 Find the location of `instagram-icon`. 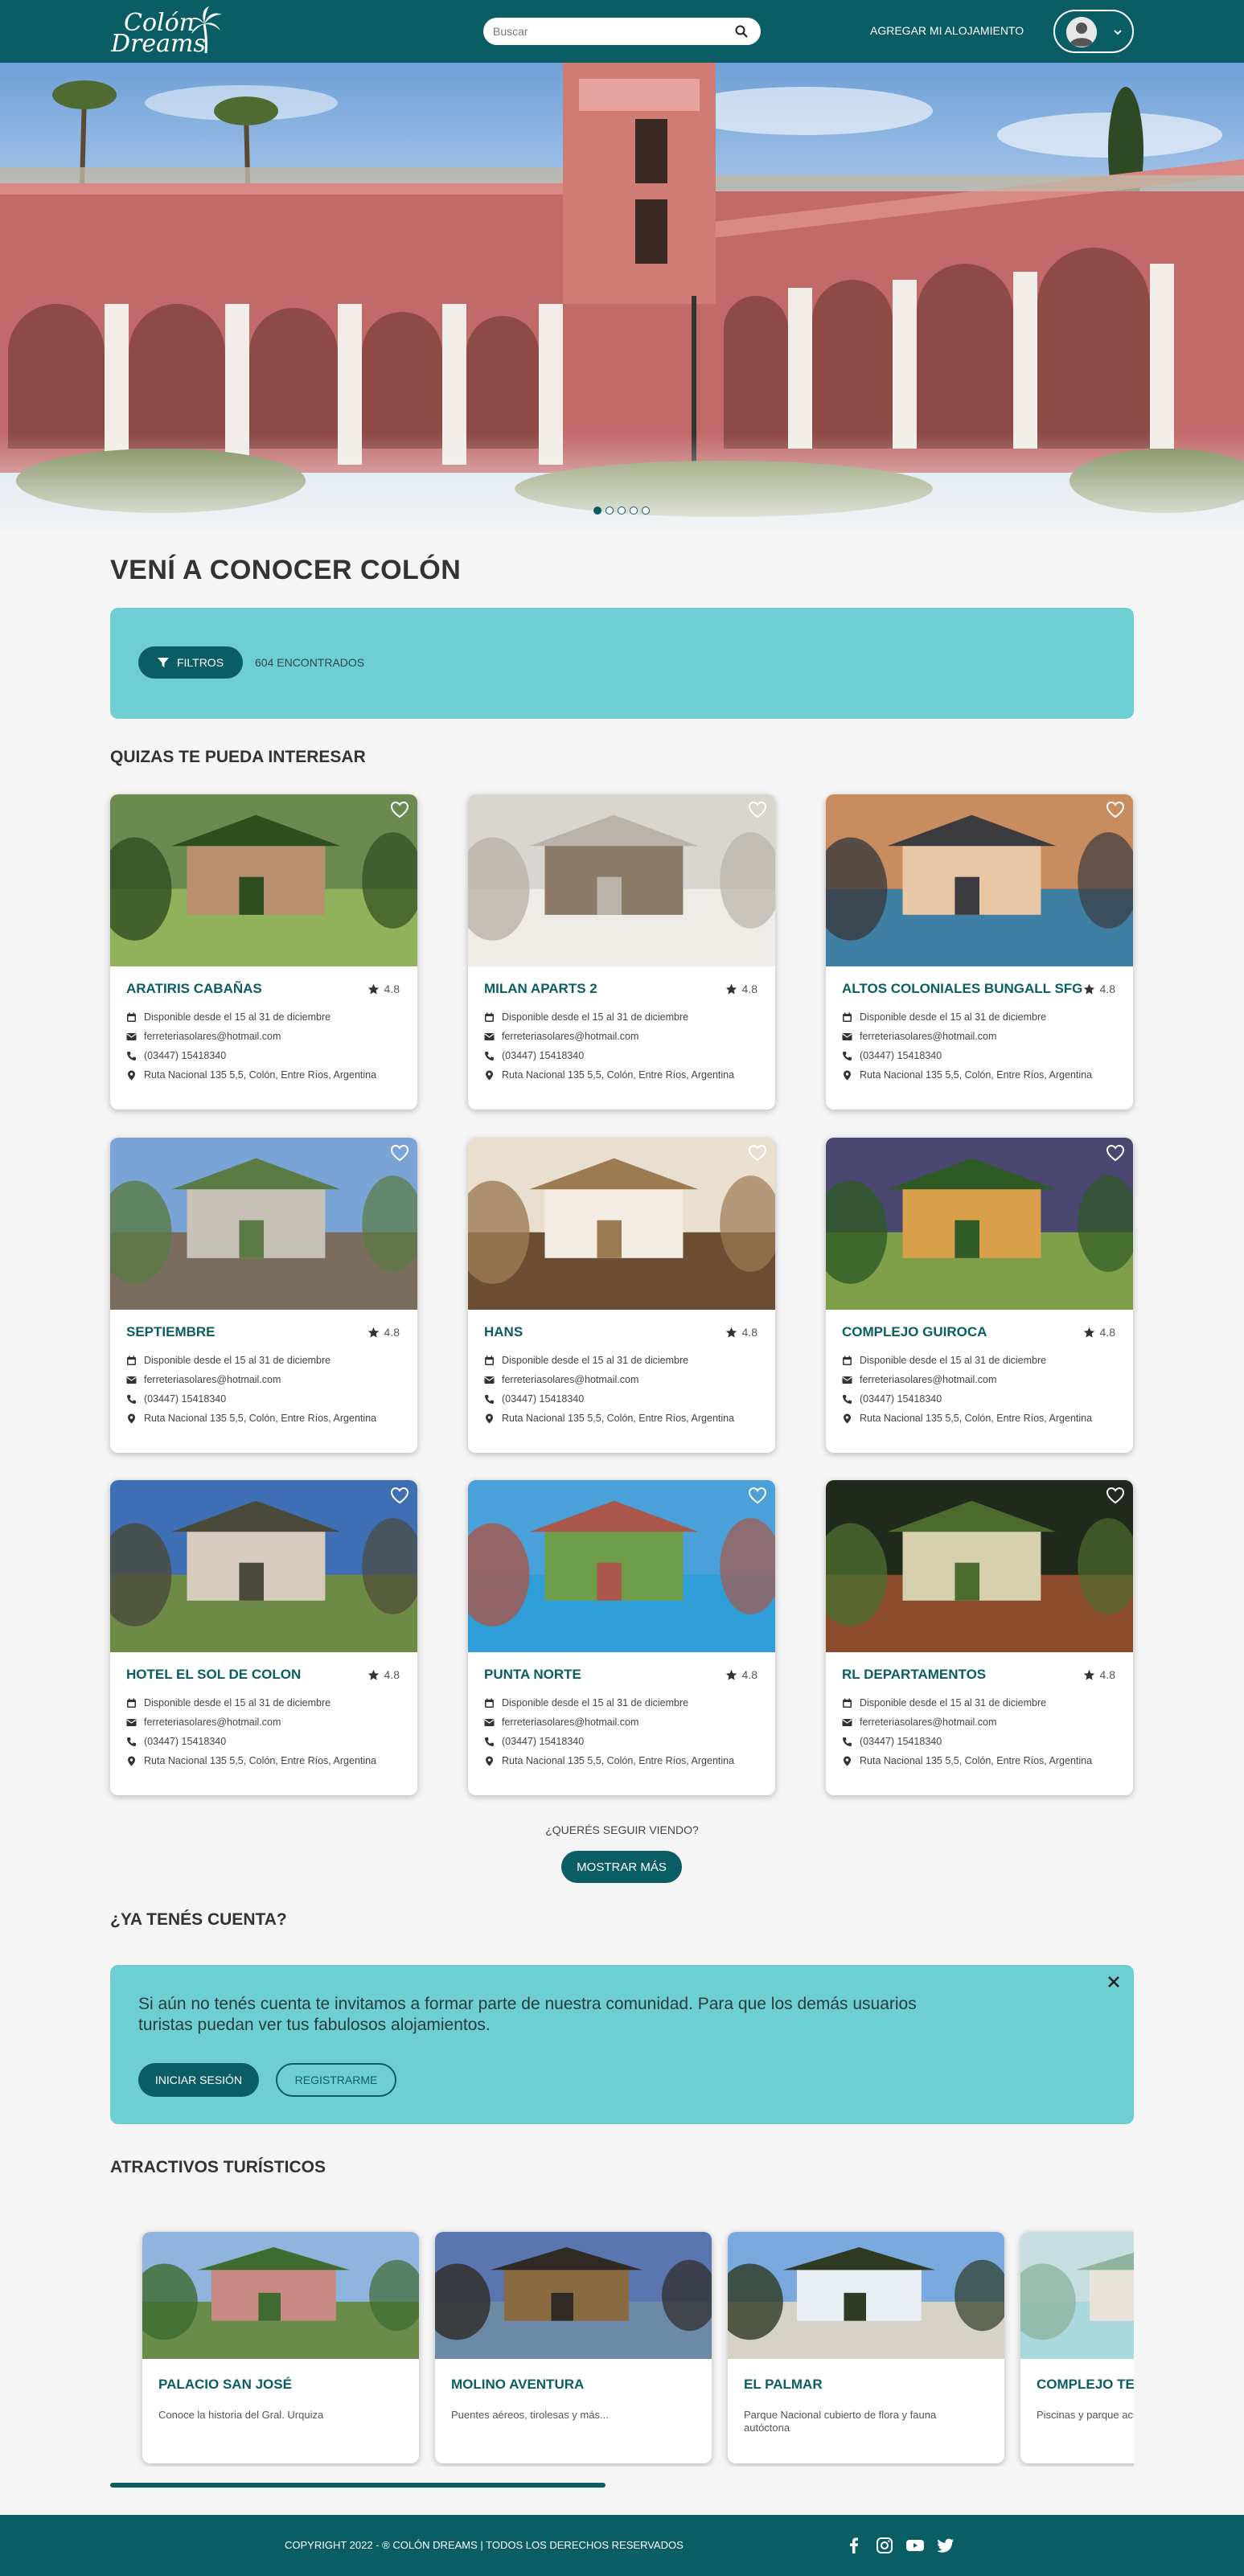

instagram-icon is located at coordinates (885, 2545).